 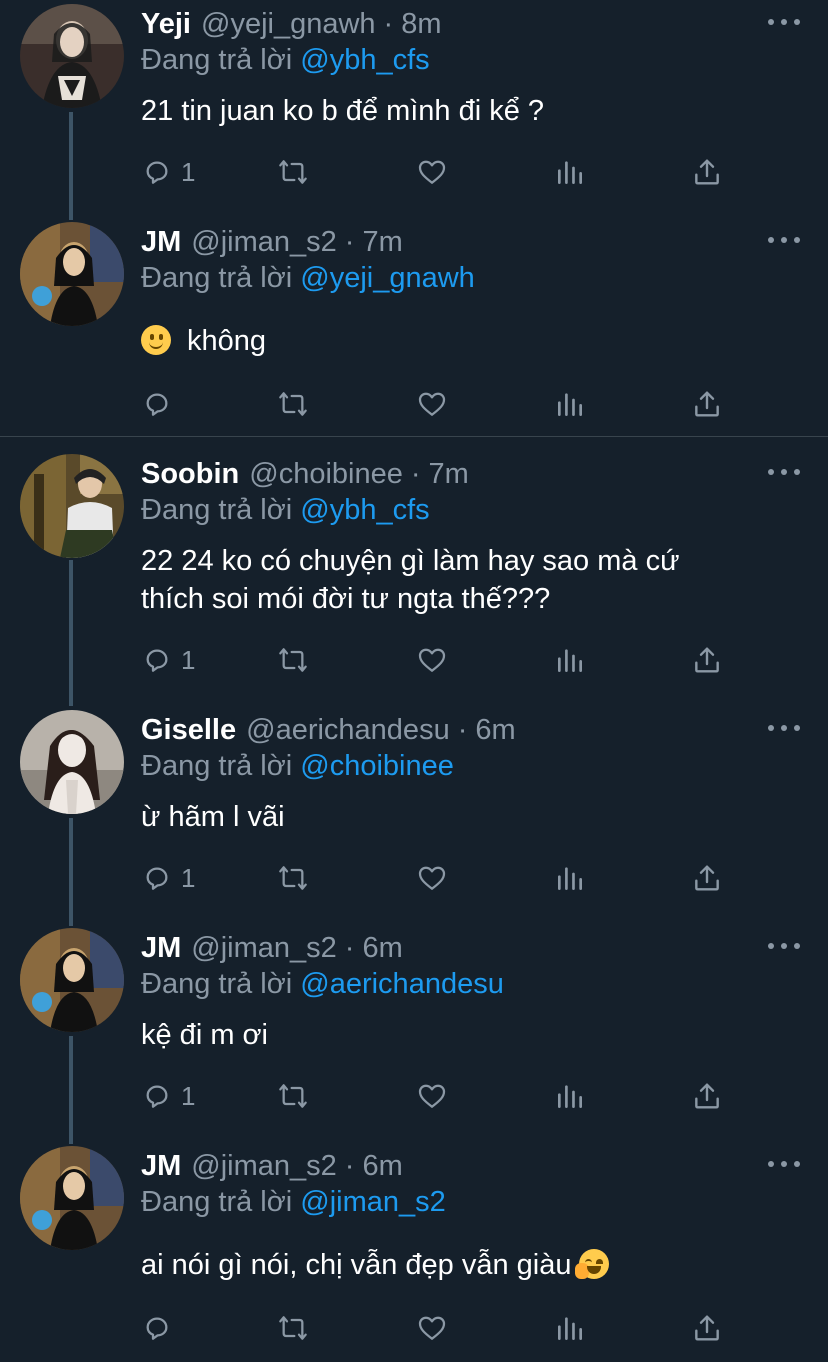 What do you see at coordinates (471, 1035) in the screenshot?
I see `tweet-text: kệ đi m ơi` at bounding box center [471, 1035].